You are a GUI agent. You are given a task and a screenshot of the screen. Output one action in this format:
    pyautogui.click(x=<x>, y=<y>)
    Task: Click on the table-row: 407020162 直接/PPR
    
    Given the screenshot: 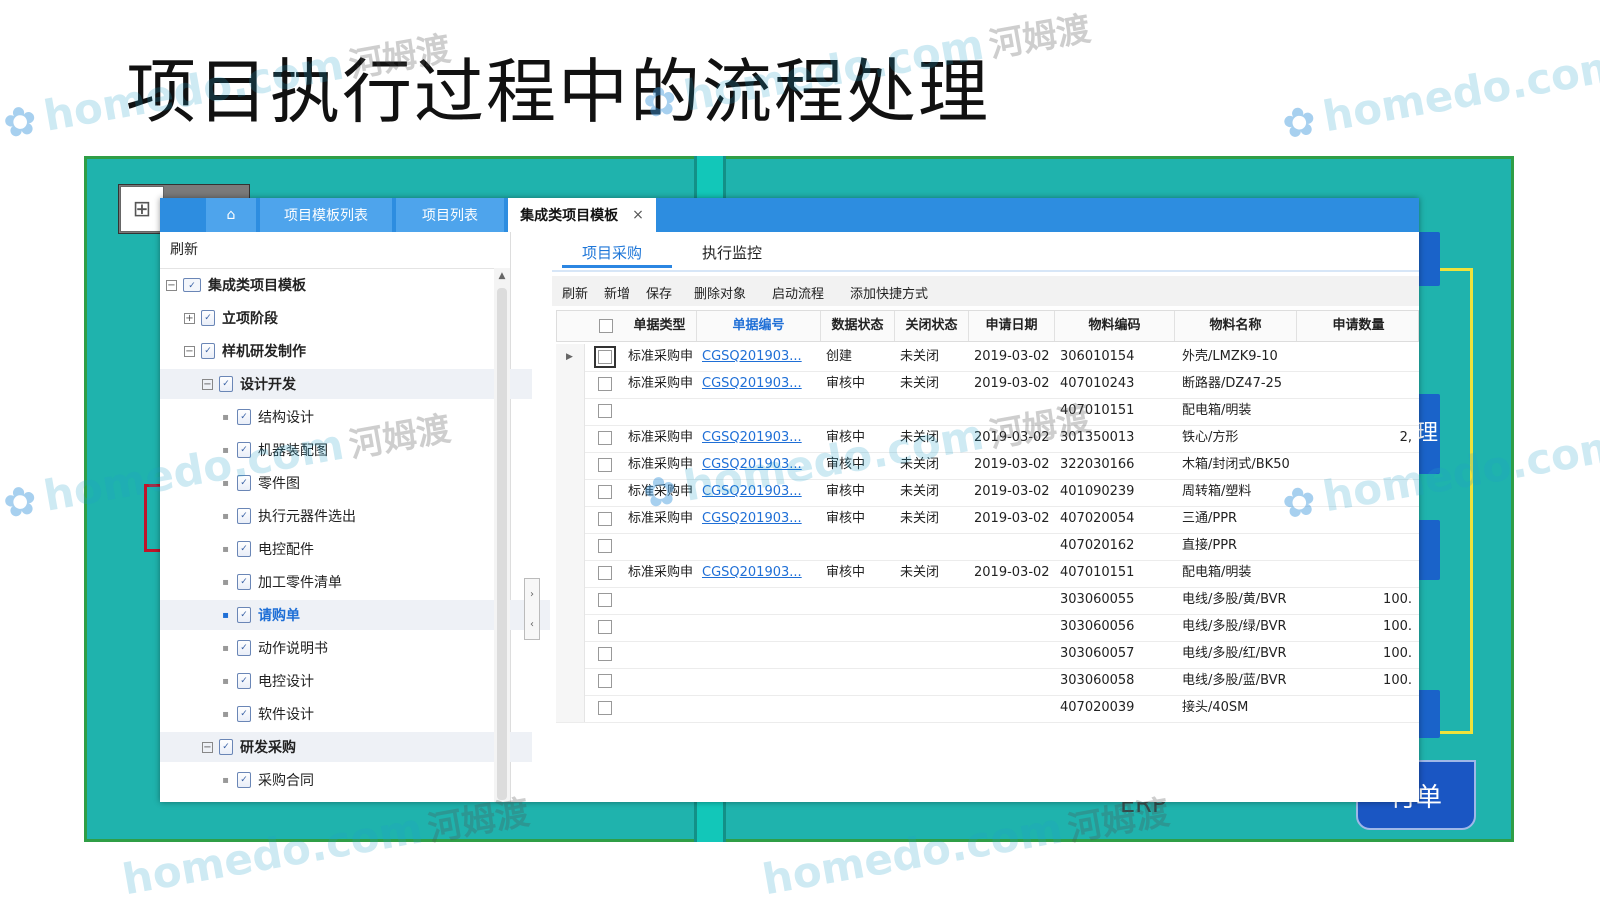 What is the action you would take?
    pyautogui.click(x=987, y=547)
    